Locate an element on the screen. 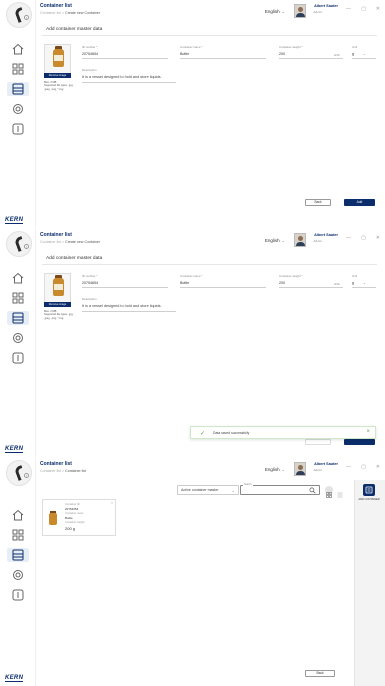  weight-underline is located at coordinates (311, 58).